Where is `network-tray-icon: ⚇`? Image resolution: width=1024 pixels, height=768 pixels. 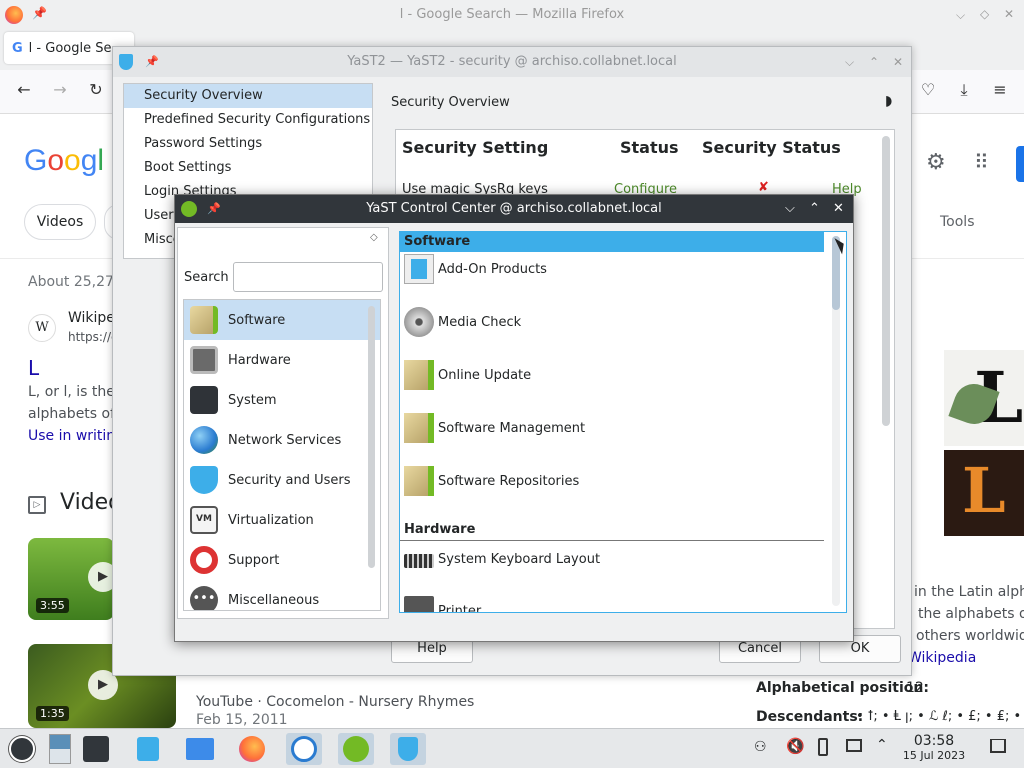 network-tray-icon: ⚇ is located at coordinates (760, 747).